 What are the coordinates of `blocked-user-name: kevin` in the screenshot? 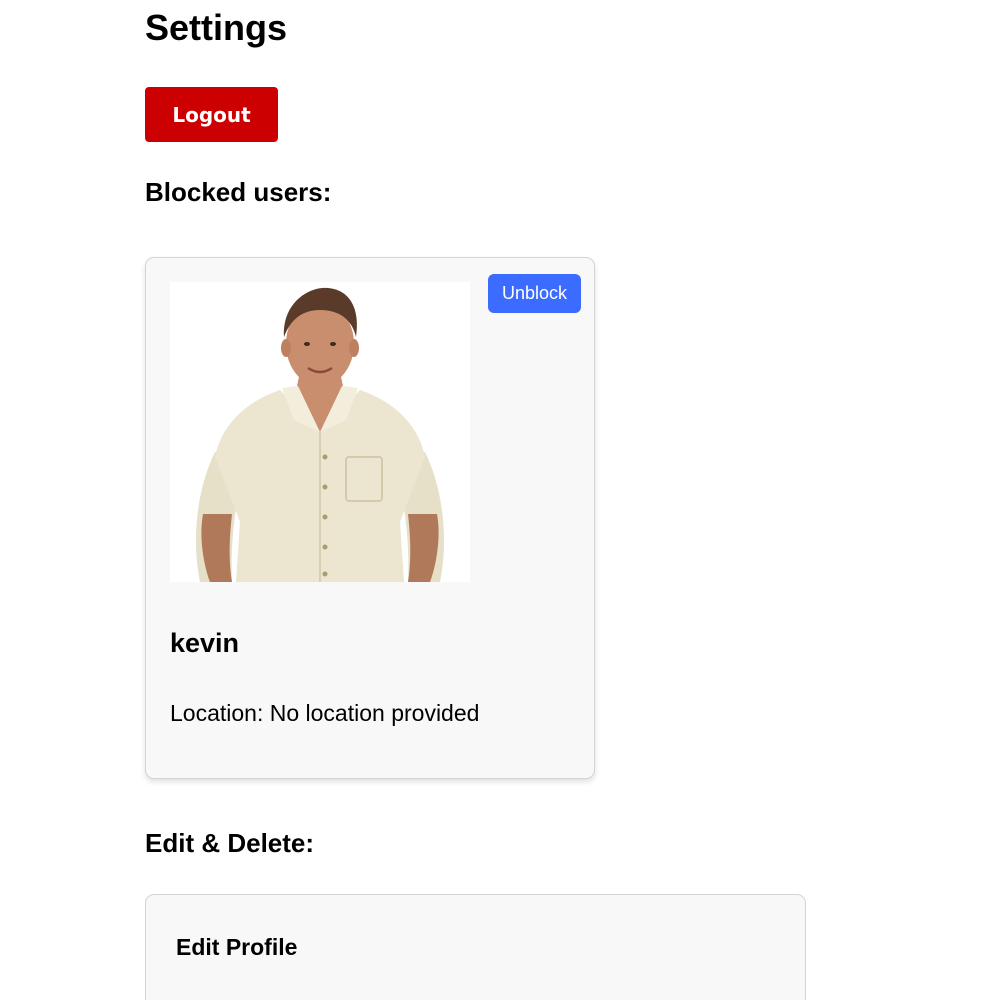 It's located at (205, 643).